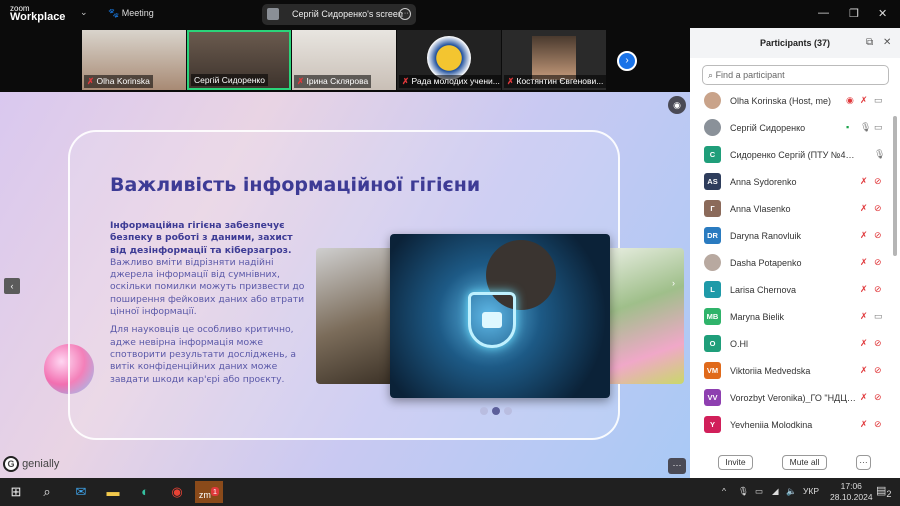 The height and width of the screenshot is (506, 900). I want to click on more-button: ···, so click(863, 462).